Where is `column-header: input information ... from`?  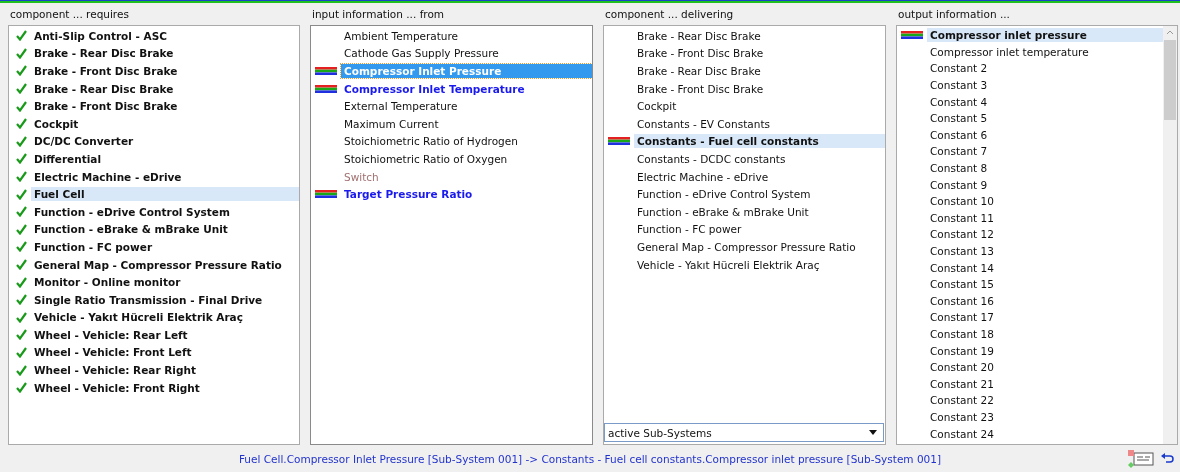
column-header: input information ... from is located at coordinates (378, 14).